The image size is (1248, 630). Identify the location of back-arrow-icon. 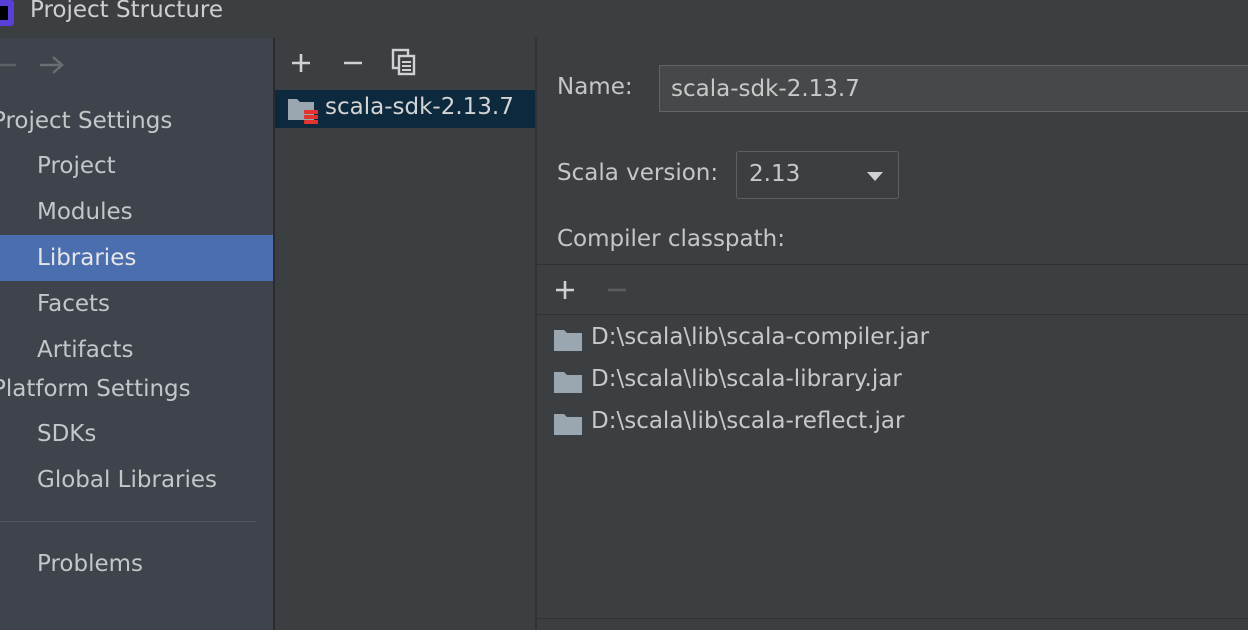
(12, 65).